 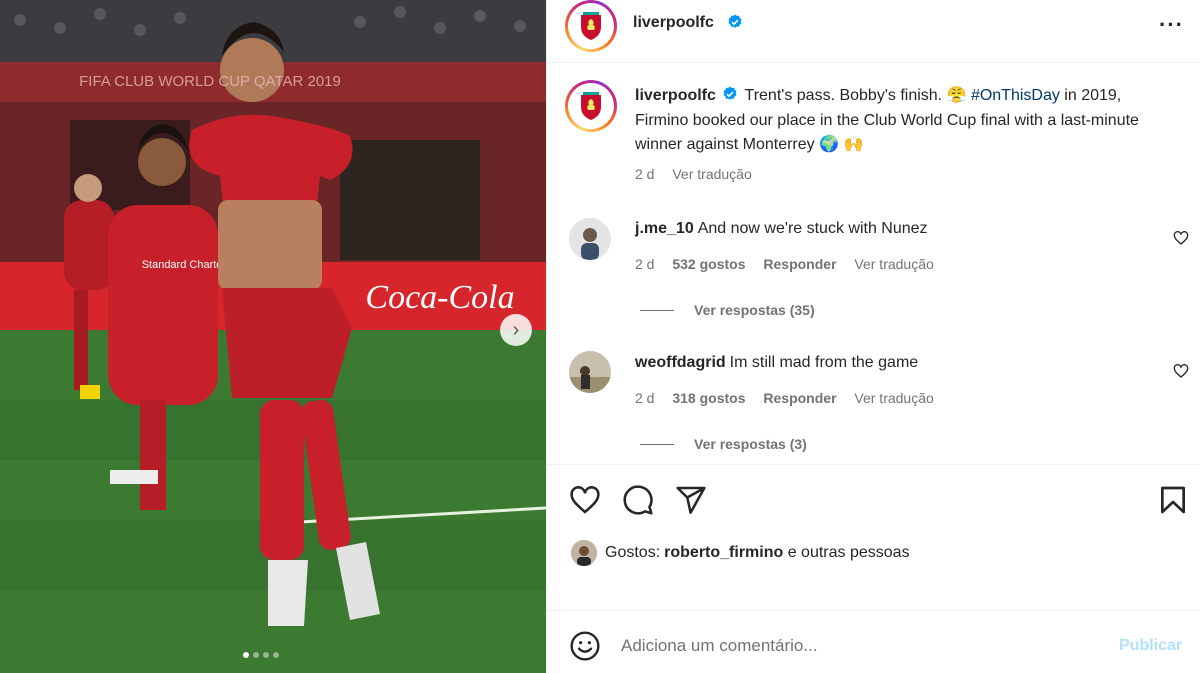 I want to click on post-header: liverpoolfc ···, so click(x=873, y=31).